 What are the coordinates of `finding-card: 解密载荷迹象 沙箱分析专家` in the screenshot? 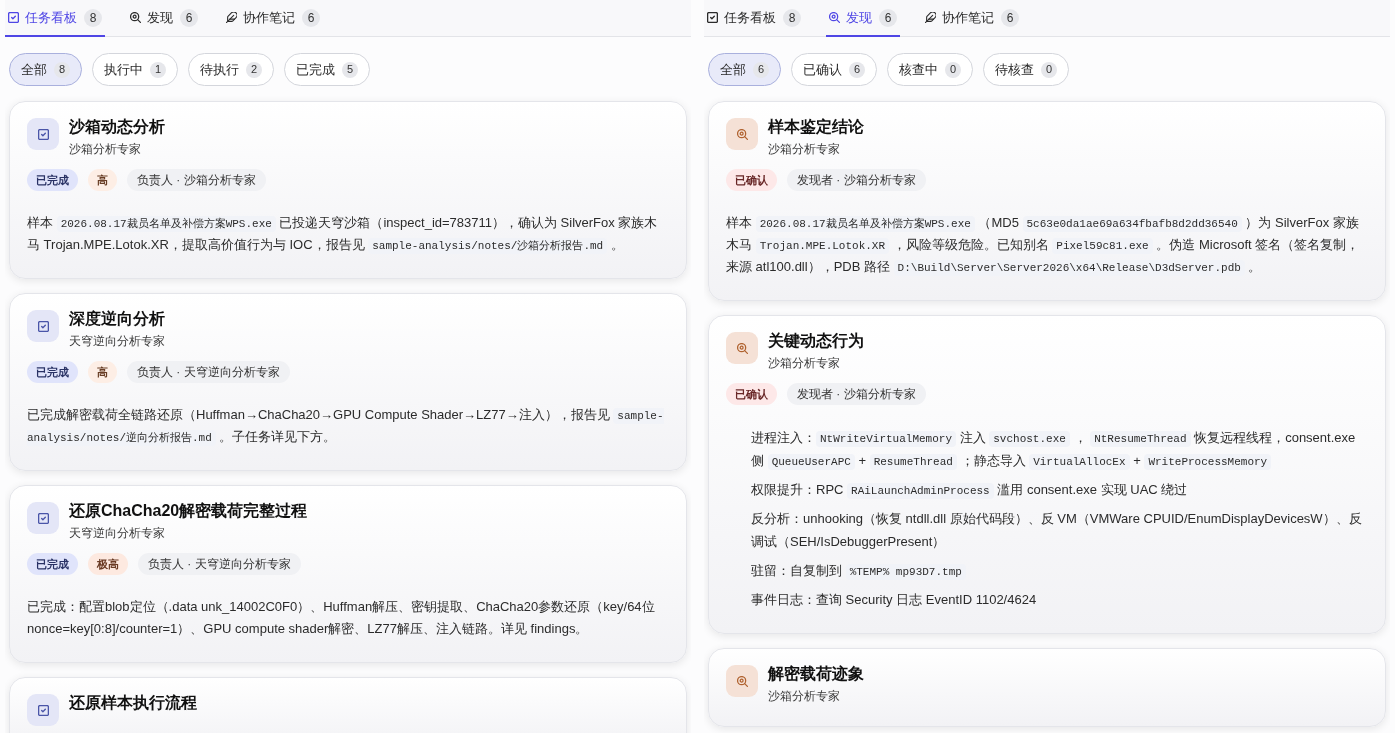 It's located at (1047, 687).